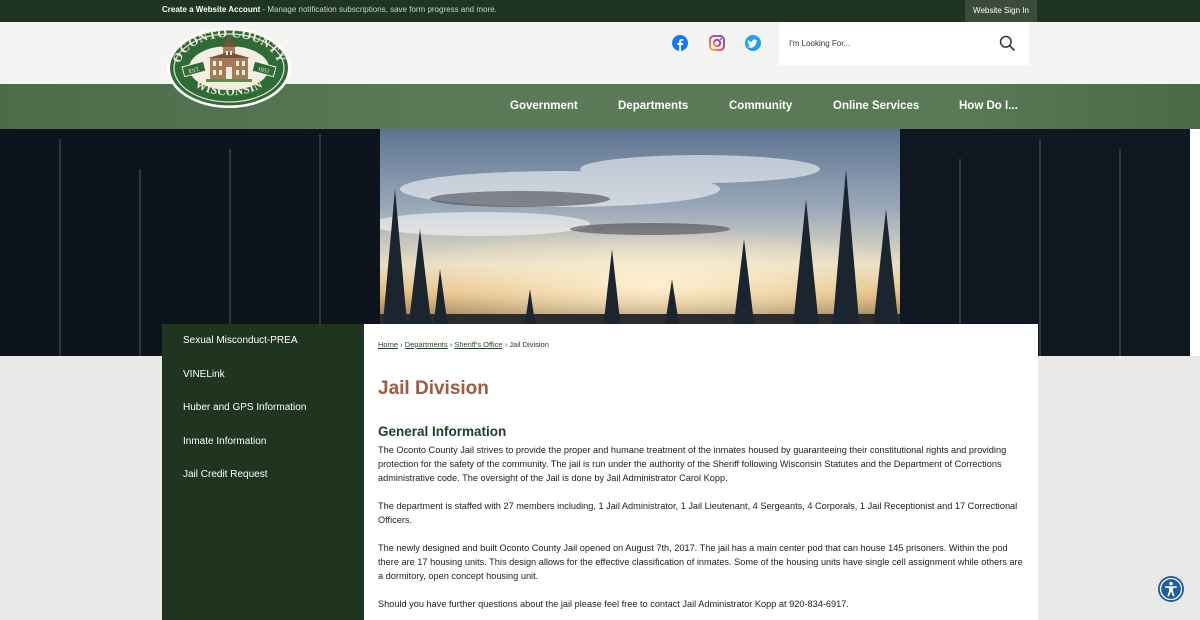 This screenshot has height=620, width=1200. Describe the element at coordinates (753, 43) in the screenshot. I see `twitter-icon` at that location.